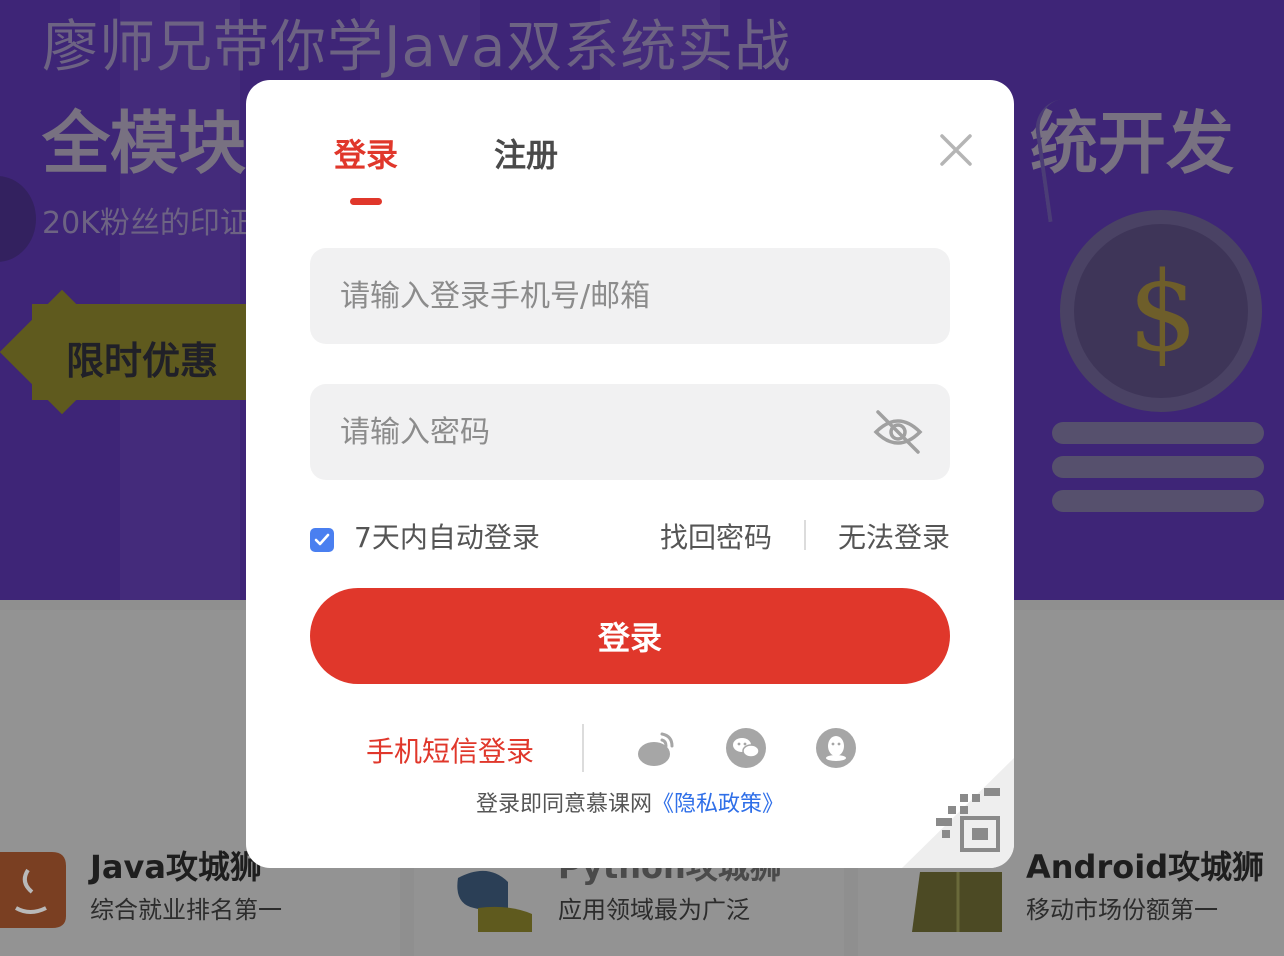 This screenshot has width=1284, height=956. I want to click on privacy-notice: 登录即同意慕课网《隐私政策》, so click(630, 802).